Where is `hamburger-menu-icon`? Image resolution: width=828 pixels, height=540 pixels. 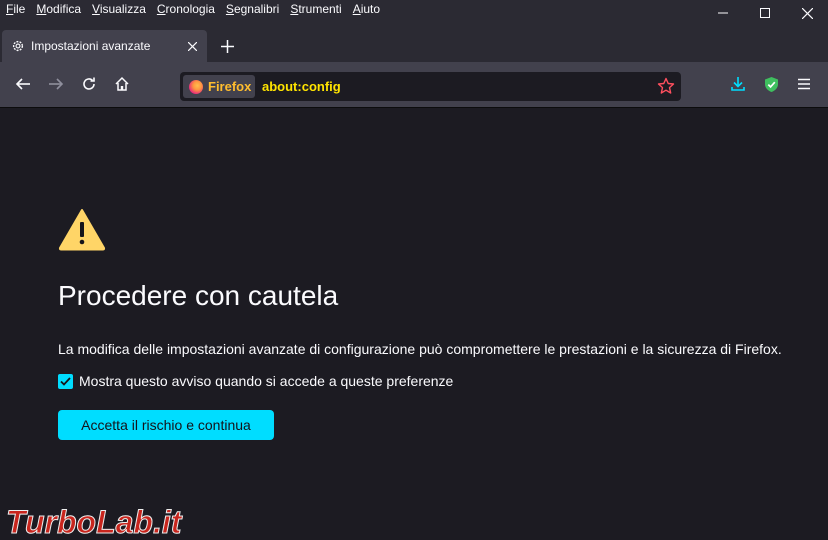
hamburger-menu-icon is located at coordinates (804, 84).